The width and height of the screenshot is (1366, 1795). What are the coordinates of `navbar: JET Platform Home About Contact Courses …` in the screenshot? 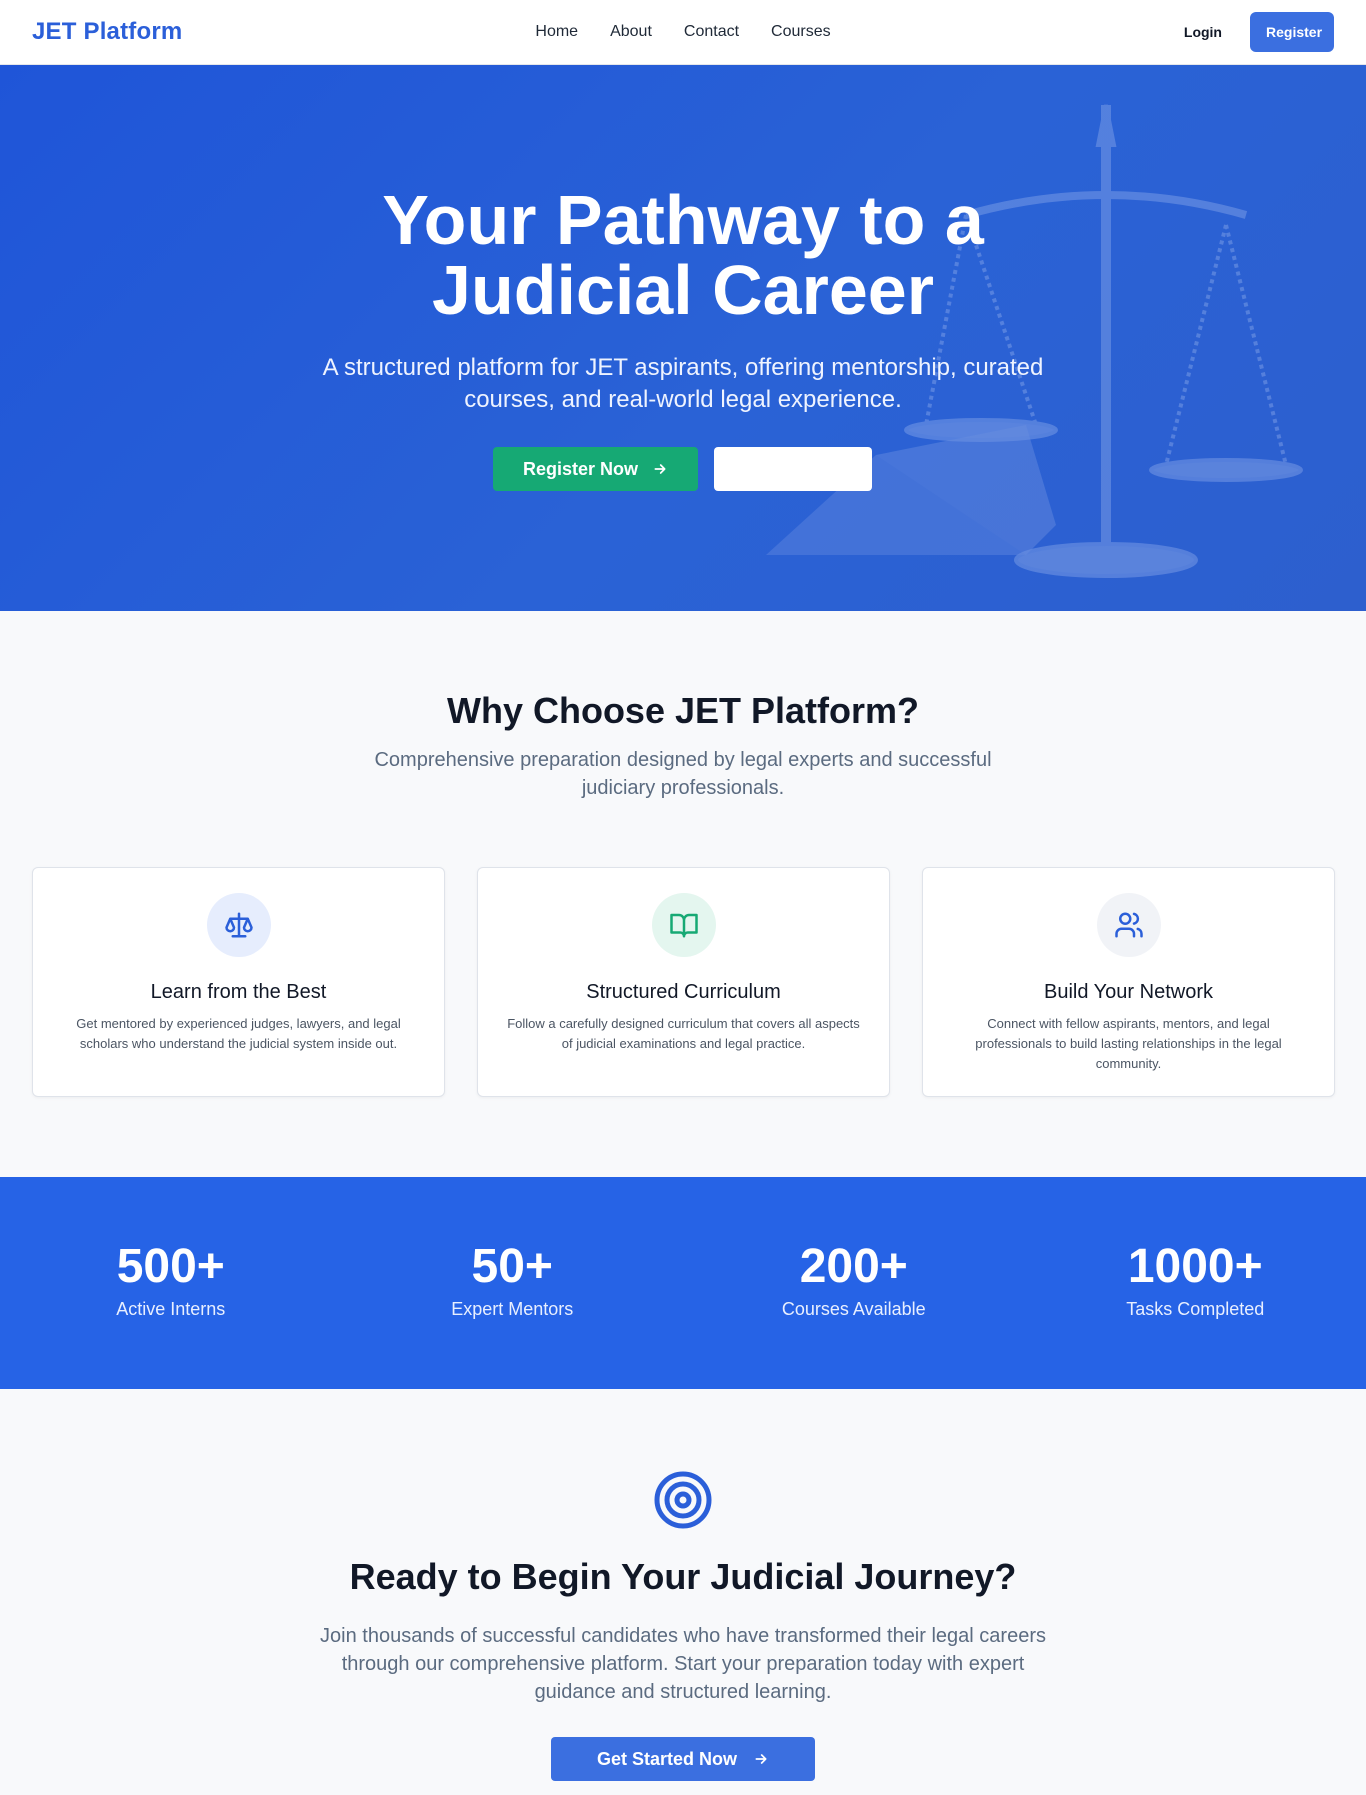 It's located at (683, 32).